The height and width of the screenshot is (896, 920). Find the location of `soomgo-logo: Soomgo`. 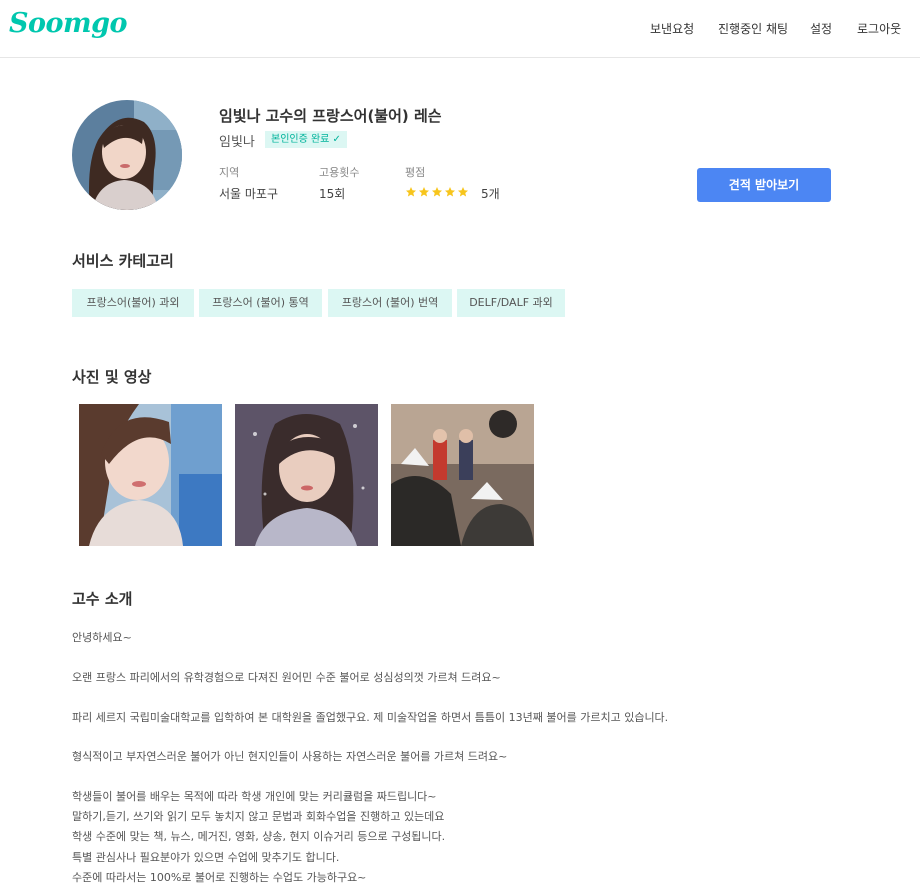

soomgo-logo: Soomgo is located at coordinates (68, 23).